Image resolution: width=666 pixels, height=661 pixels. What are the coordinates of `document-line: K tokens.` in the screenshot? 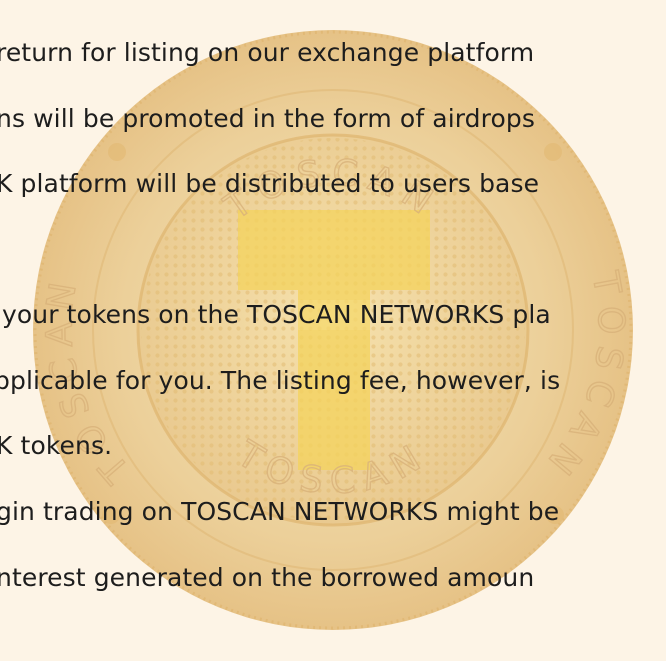 It's located at (56, 445).